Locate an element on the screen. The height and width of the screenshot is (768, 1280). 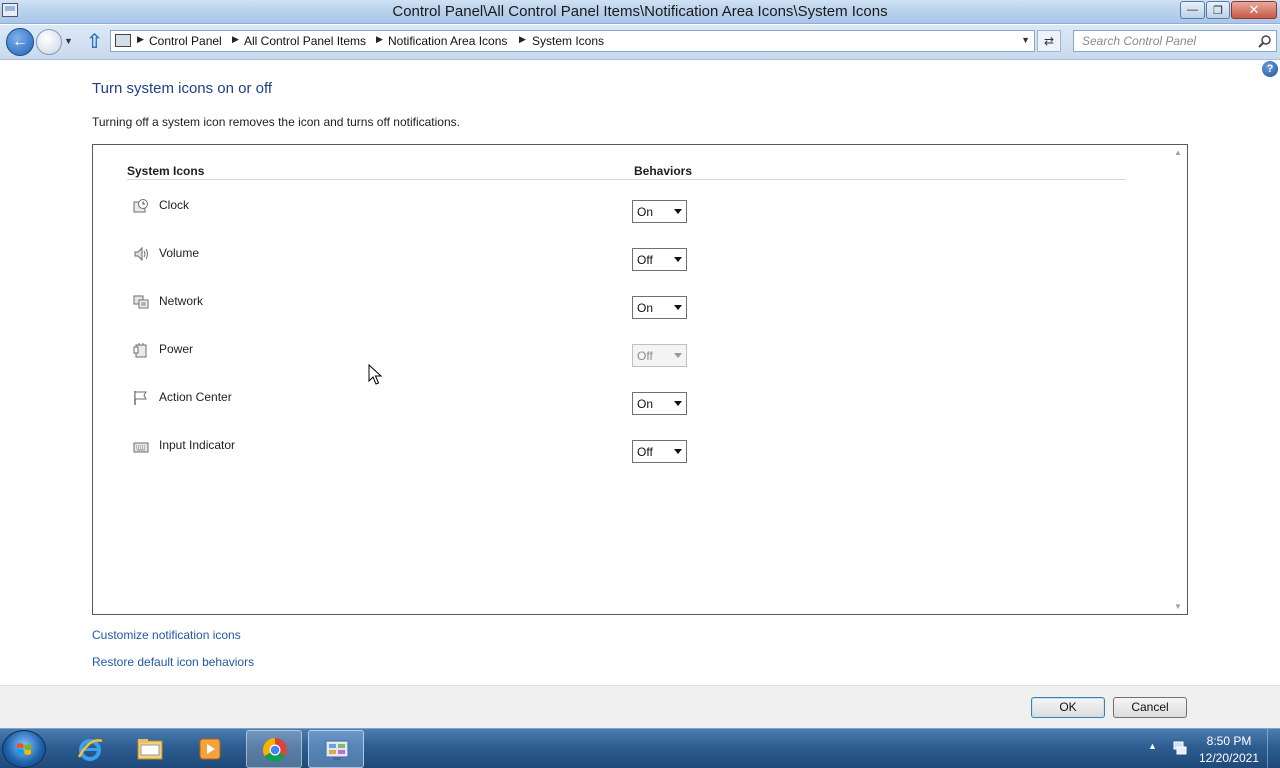
control-panel-icon is located at coordinates (337, 750).